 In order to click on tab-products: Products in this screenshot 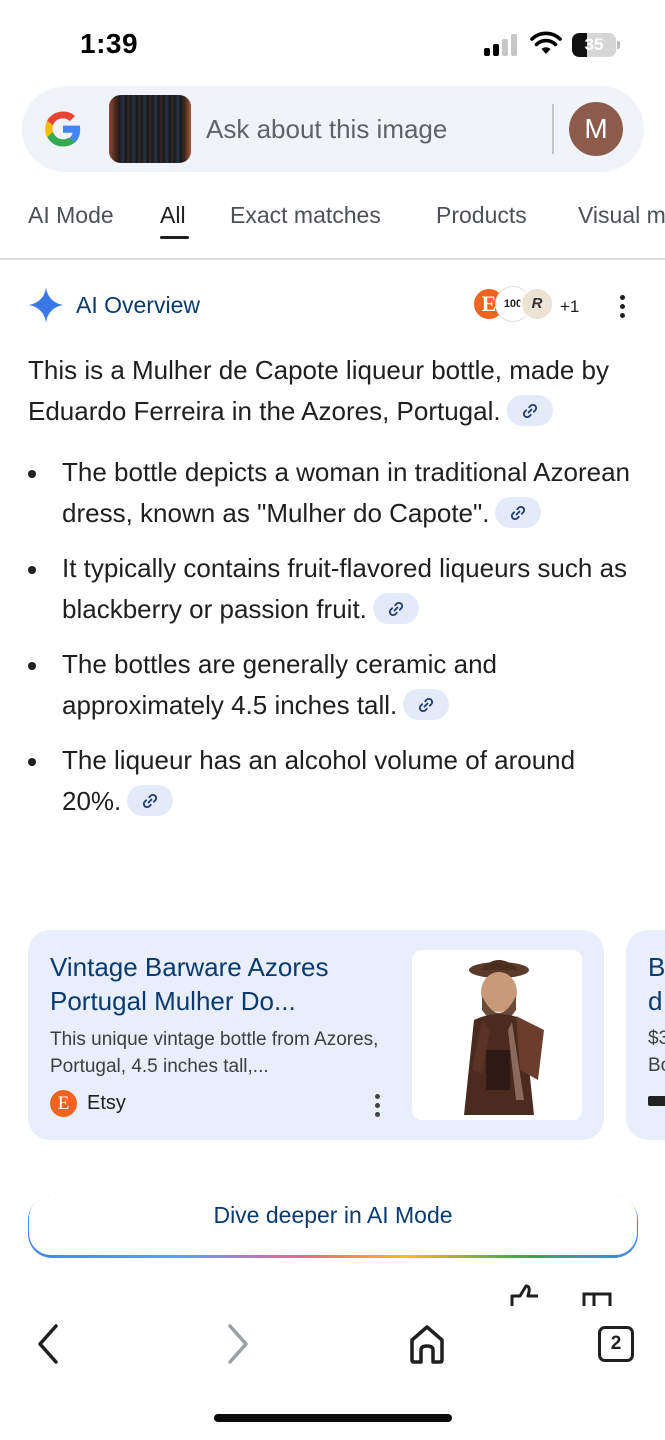, I will do `click(481, 215)`.